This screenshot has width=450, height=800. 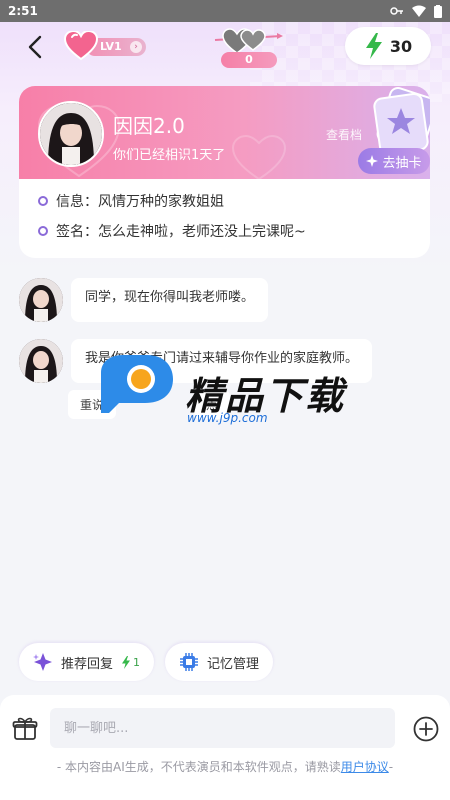 What do you see at coordinates (81, 46) in the screenshot?
I see `heart-icon` at bounding box center [81, 46].